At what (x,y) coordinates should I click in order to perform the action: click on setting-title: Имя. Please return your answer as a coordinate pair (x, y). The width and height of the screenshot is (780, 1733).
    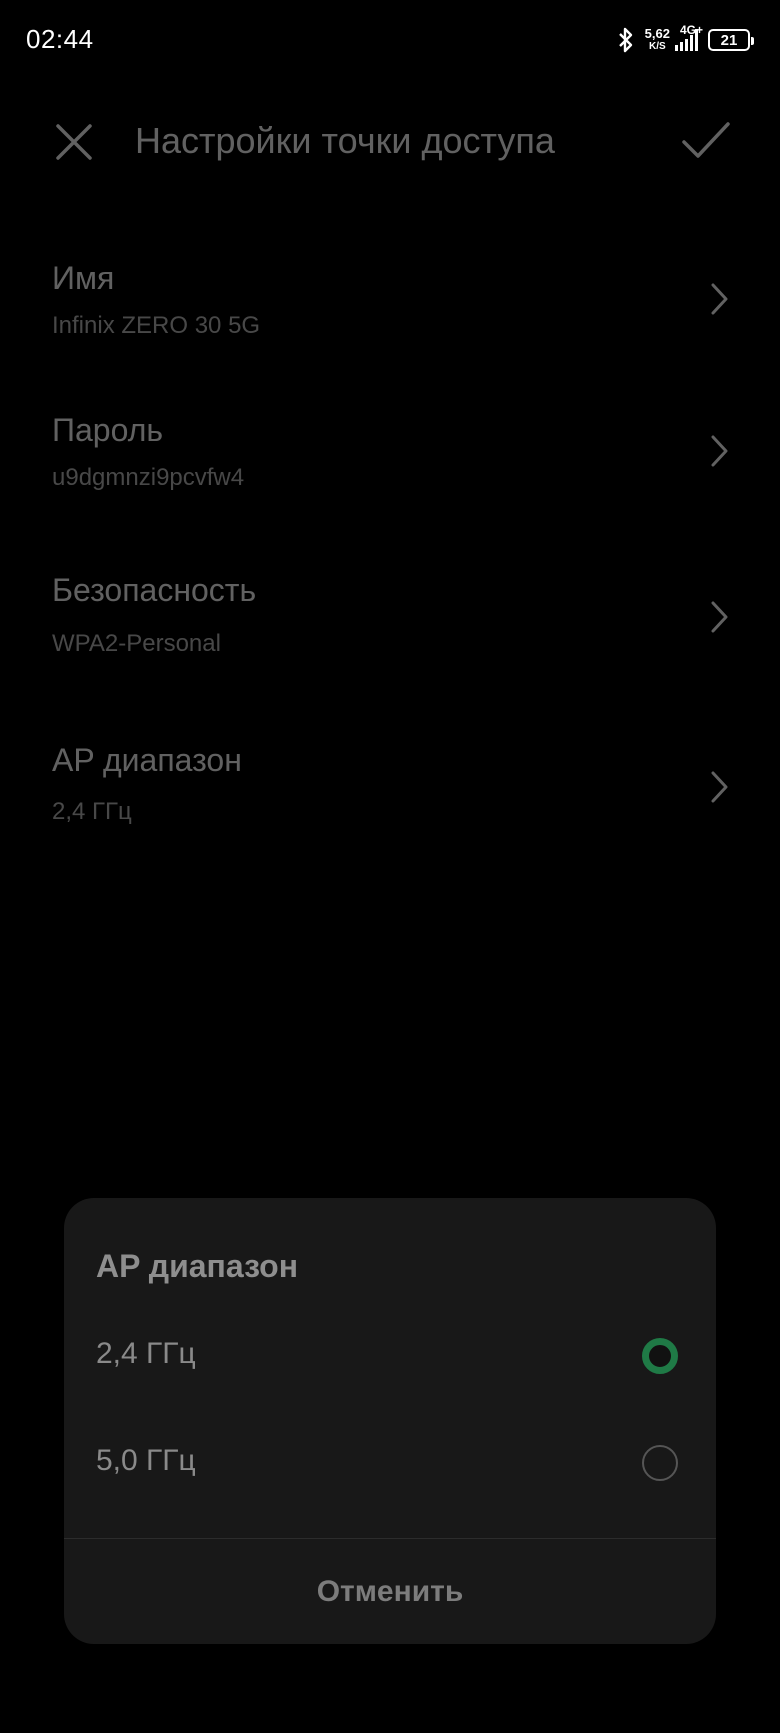
    Looking at the image, I should click on (83, 278).